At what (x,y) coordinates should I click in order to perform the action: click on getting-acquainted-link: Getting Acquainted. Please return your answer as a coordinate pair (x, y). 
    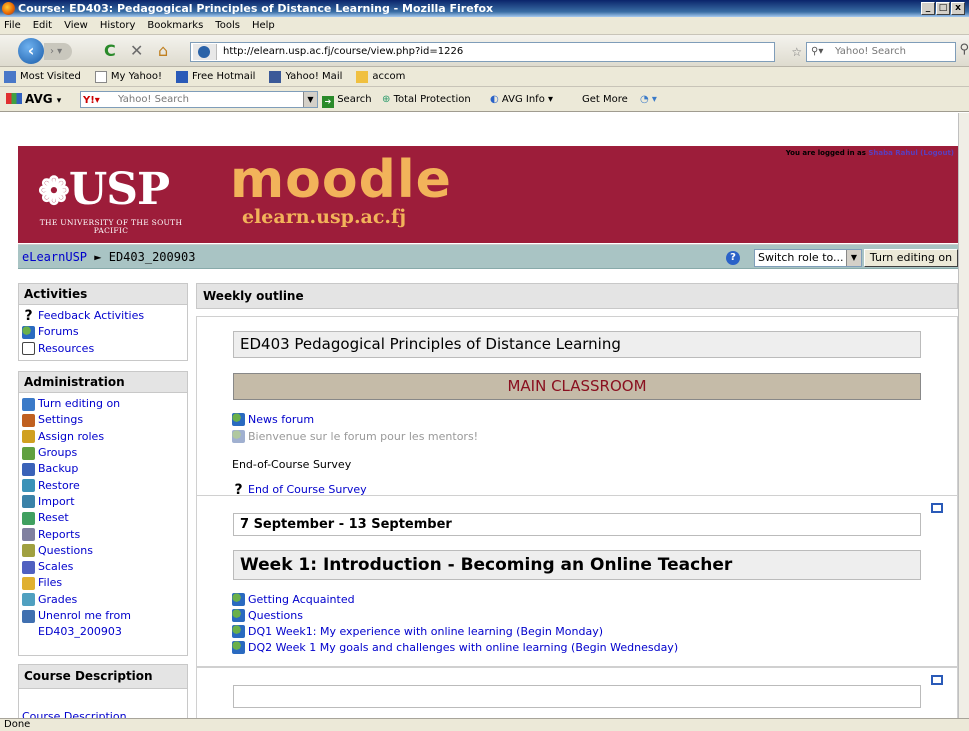
    Looking at the image, I should click on (293, 599).